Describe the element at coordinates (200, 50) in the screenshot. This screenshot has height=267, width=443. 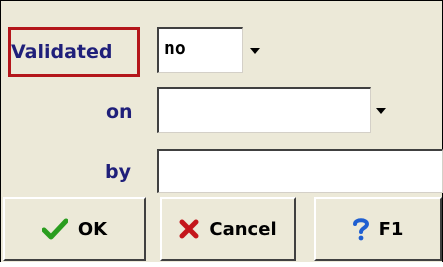
I see `validated-select: no` at that location.